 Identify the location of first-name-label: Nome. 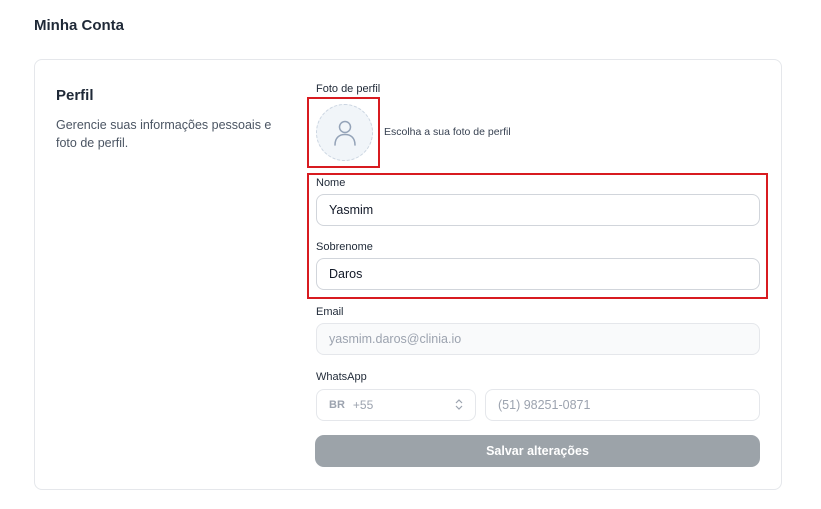
(331, 183).